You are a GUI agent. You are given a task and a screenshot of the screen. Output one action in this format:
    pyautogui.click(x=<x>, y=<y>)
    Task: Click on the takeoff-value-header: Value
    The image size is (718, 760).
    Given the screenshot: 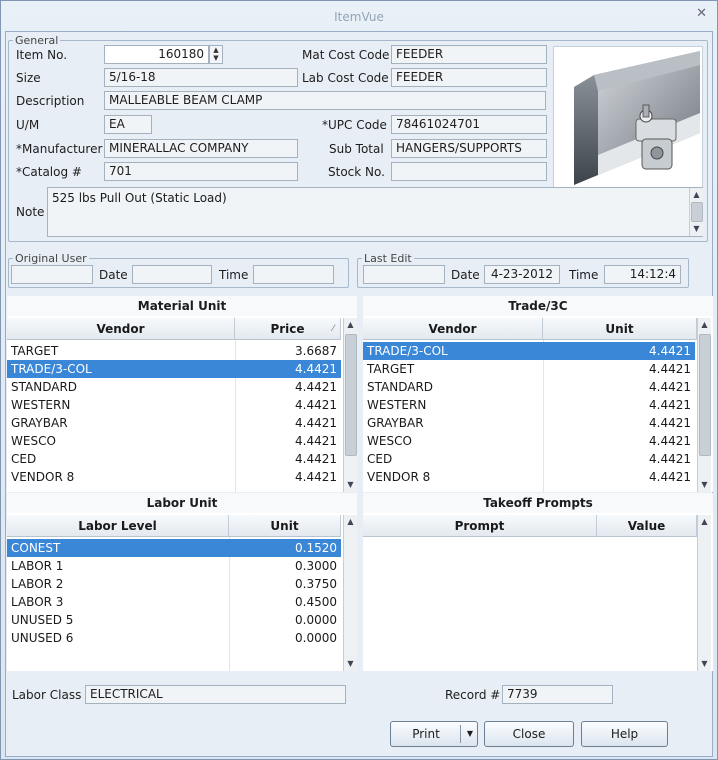 What is the action you would take?
    pyautogui.click(x=647, y=526)
    